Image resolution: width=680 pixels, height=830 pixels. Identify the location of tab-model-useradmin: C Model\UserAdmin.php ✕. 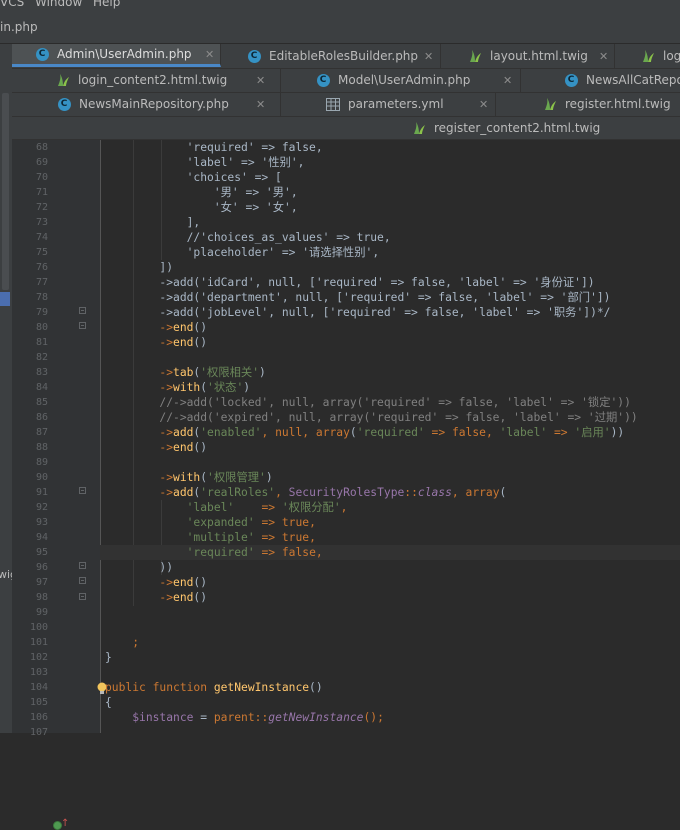
(401, 80).